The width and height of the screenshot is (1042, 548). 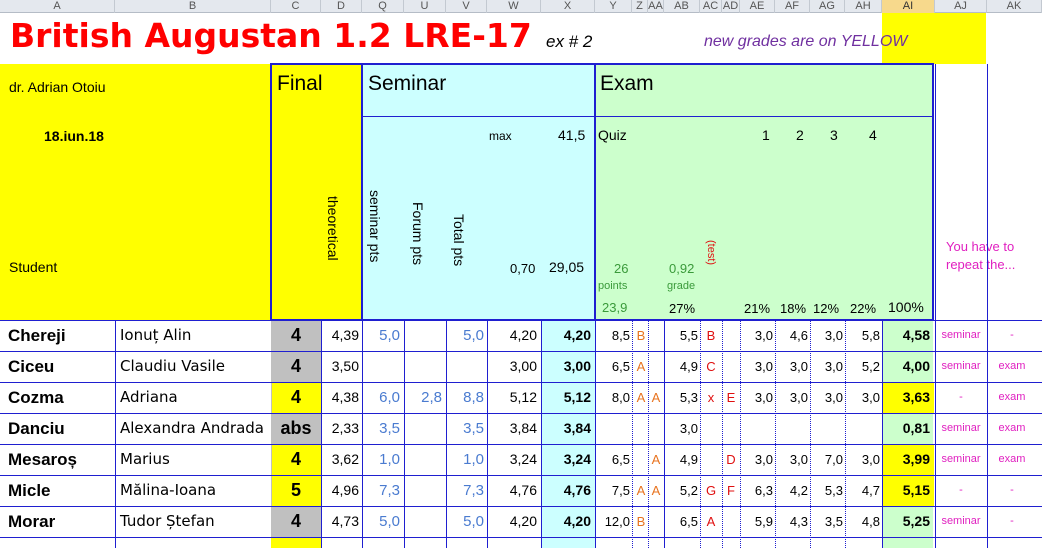 I want to click on student-last-name: Mesaroș, so click(x=60, y=459).